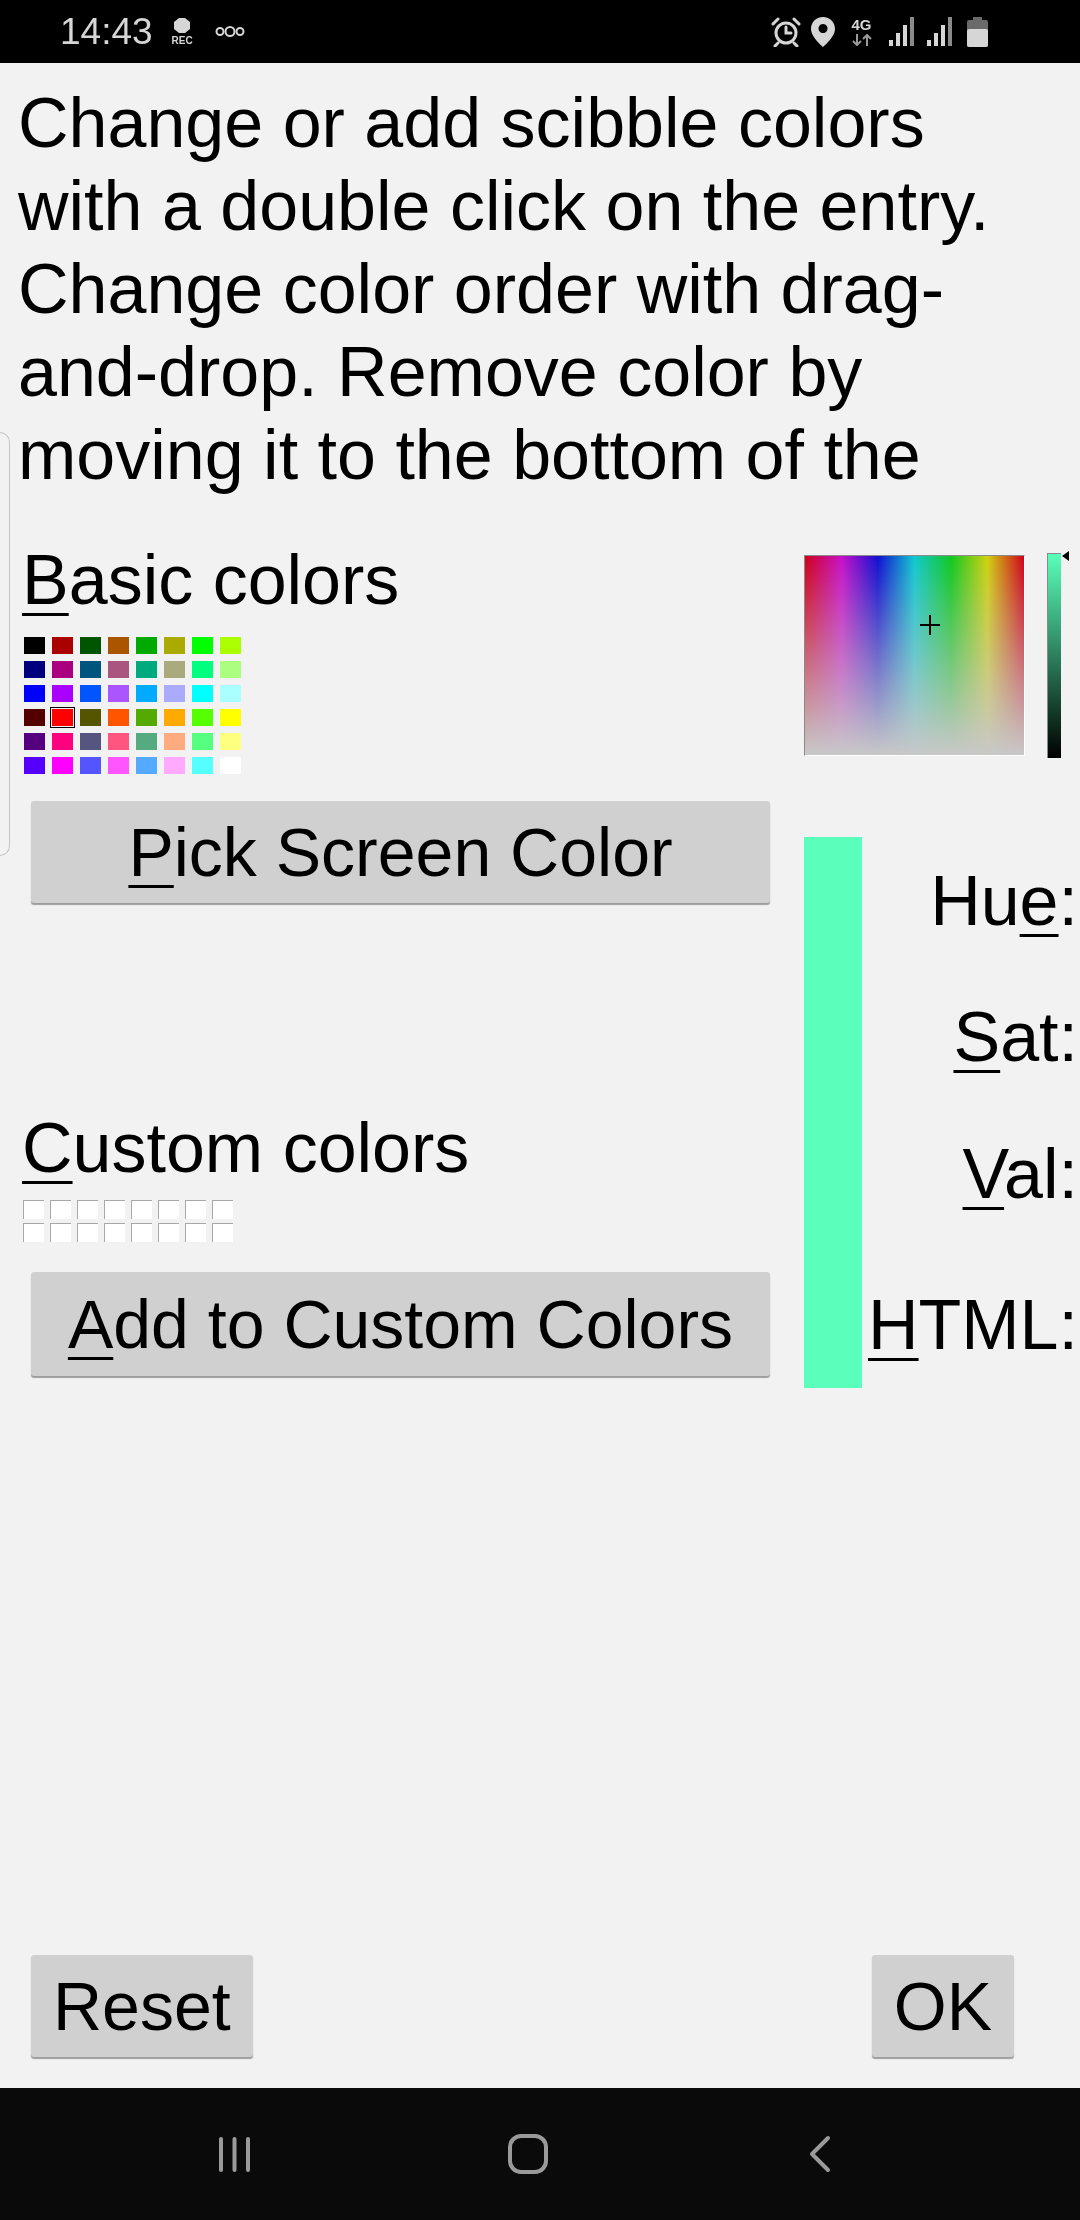 This screenshot has height=2220, width=1080. What do you see at coordinates (973, 1325) in the screenshot?
I see `field-label: HTML:` at bounding box center [973, 1325].